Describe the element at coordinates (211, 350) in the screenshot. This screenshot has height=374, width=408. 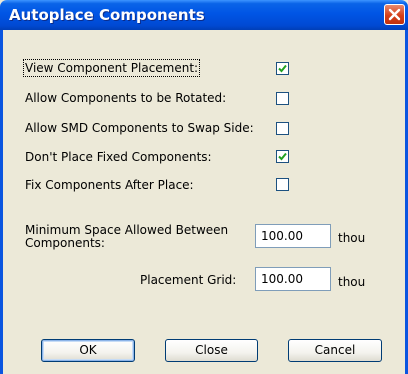
I see `close-button: Close` at that location.